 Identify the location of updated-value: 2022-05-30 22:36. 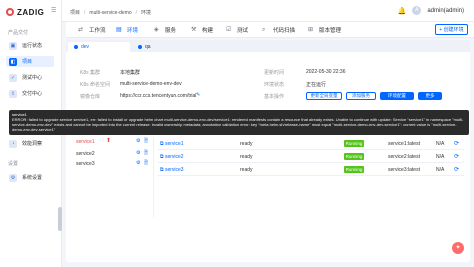
(326, 72).